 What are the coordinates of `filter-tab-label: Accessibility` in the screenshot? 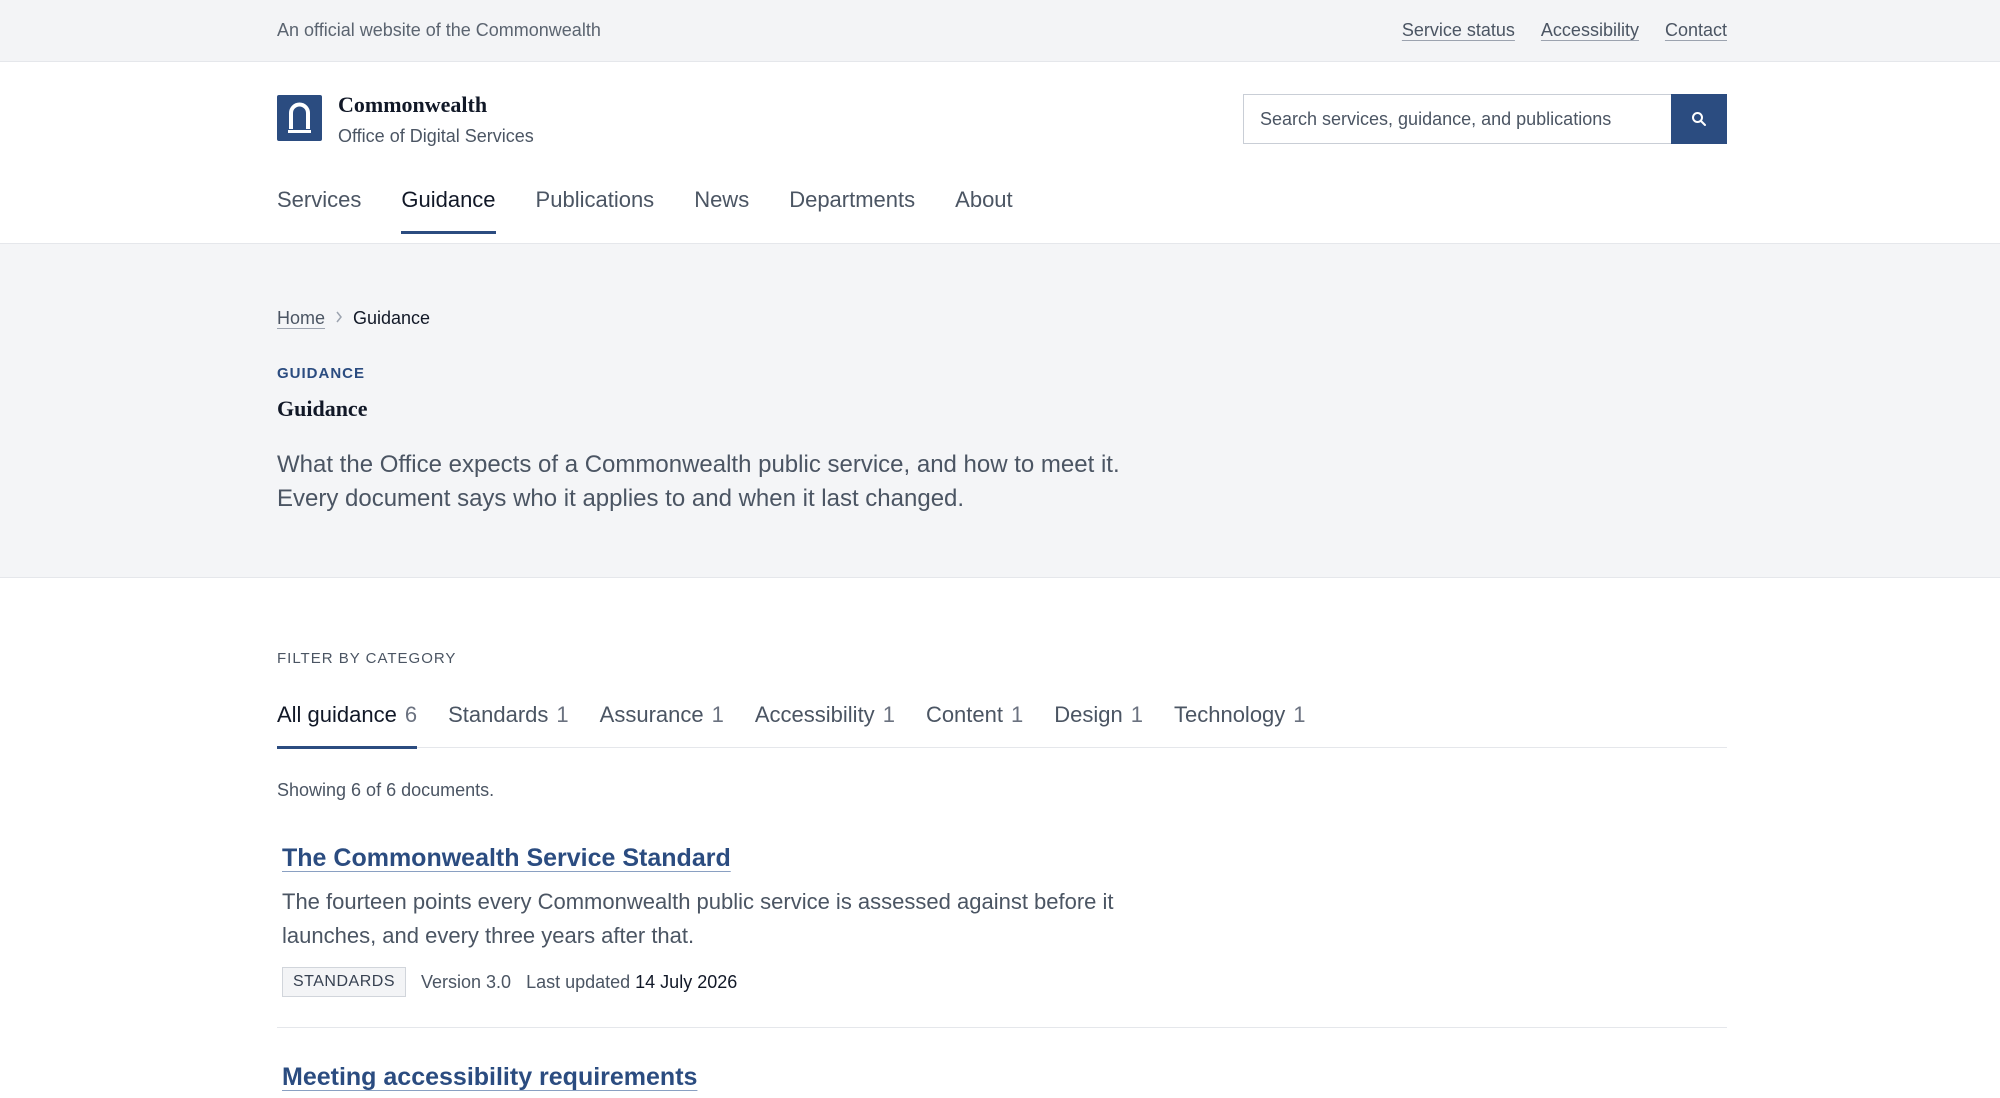 It's located at (814, 714).